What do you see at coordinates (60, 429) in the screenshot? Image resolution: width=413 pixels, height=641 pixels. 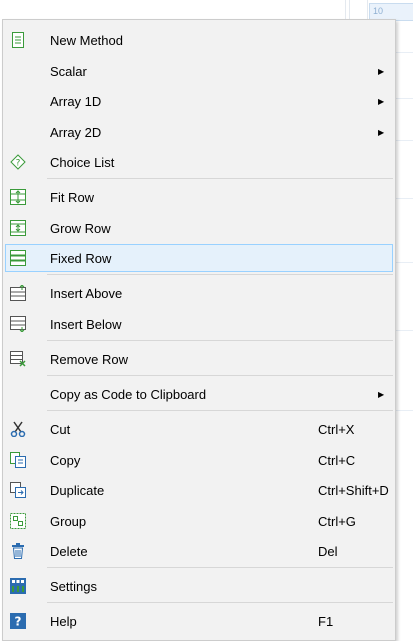 I see `menu-item-label: Cut` at bounding box center [60, 429].